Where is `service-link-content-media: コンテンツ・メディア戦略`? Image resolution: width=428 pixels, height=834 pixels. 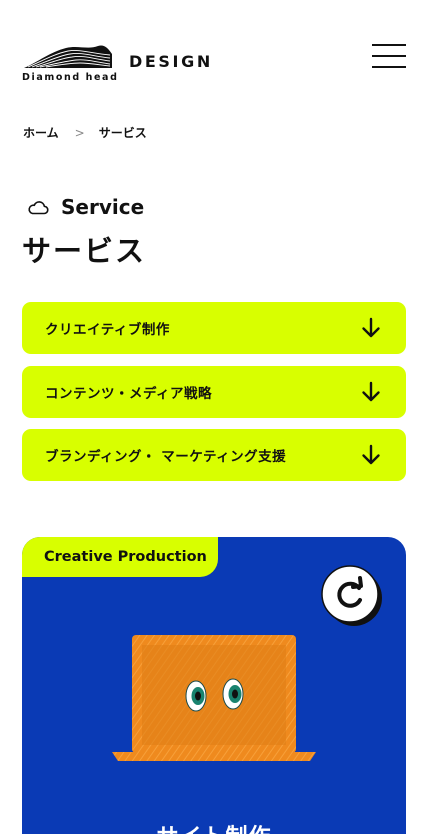 service-link-content-media: コンテンツ・メディア戦略 is located at coordinates (214, 392).